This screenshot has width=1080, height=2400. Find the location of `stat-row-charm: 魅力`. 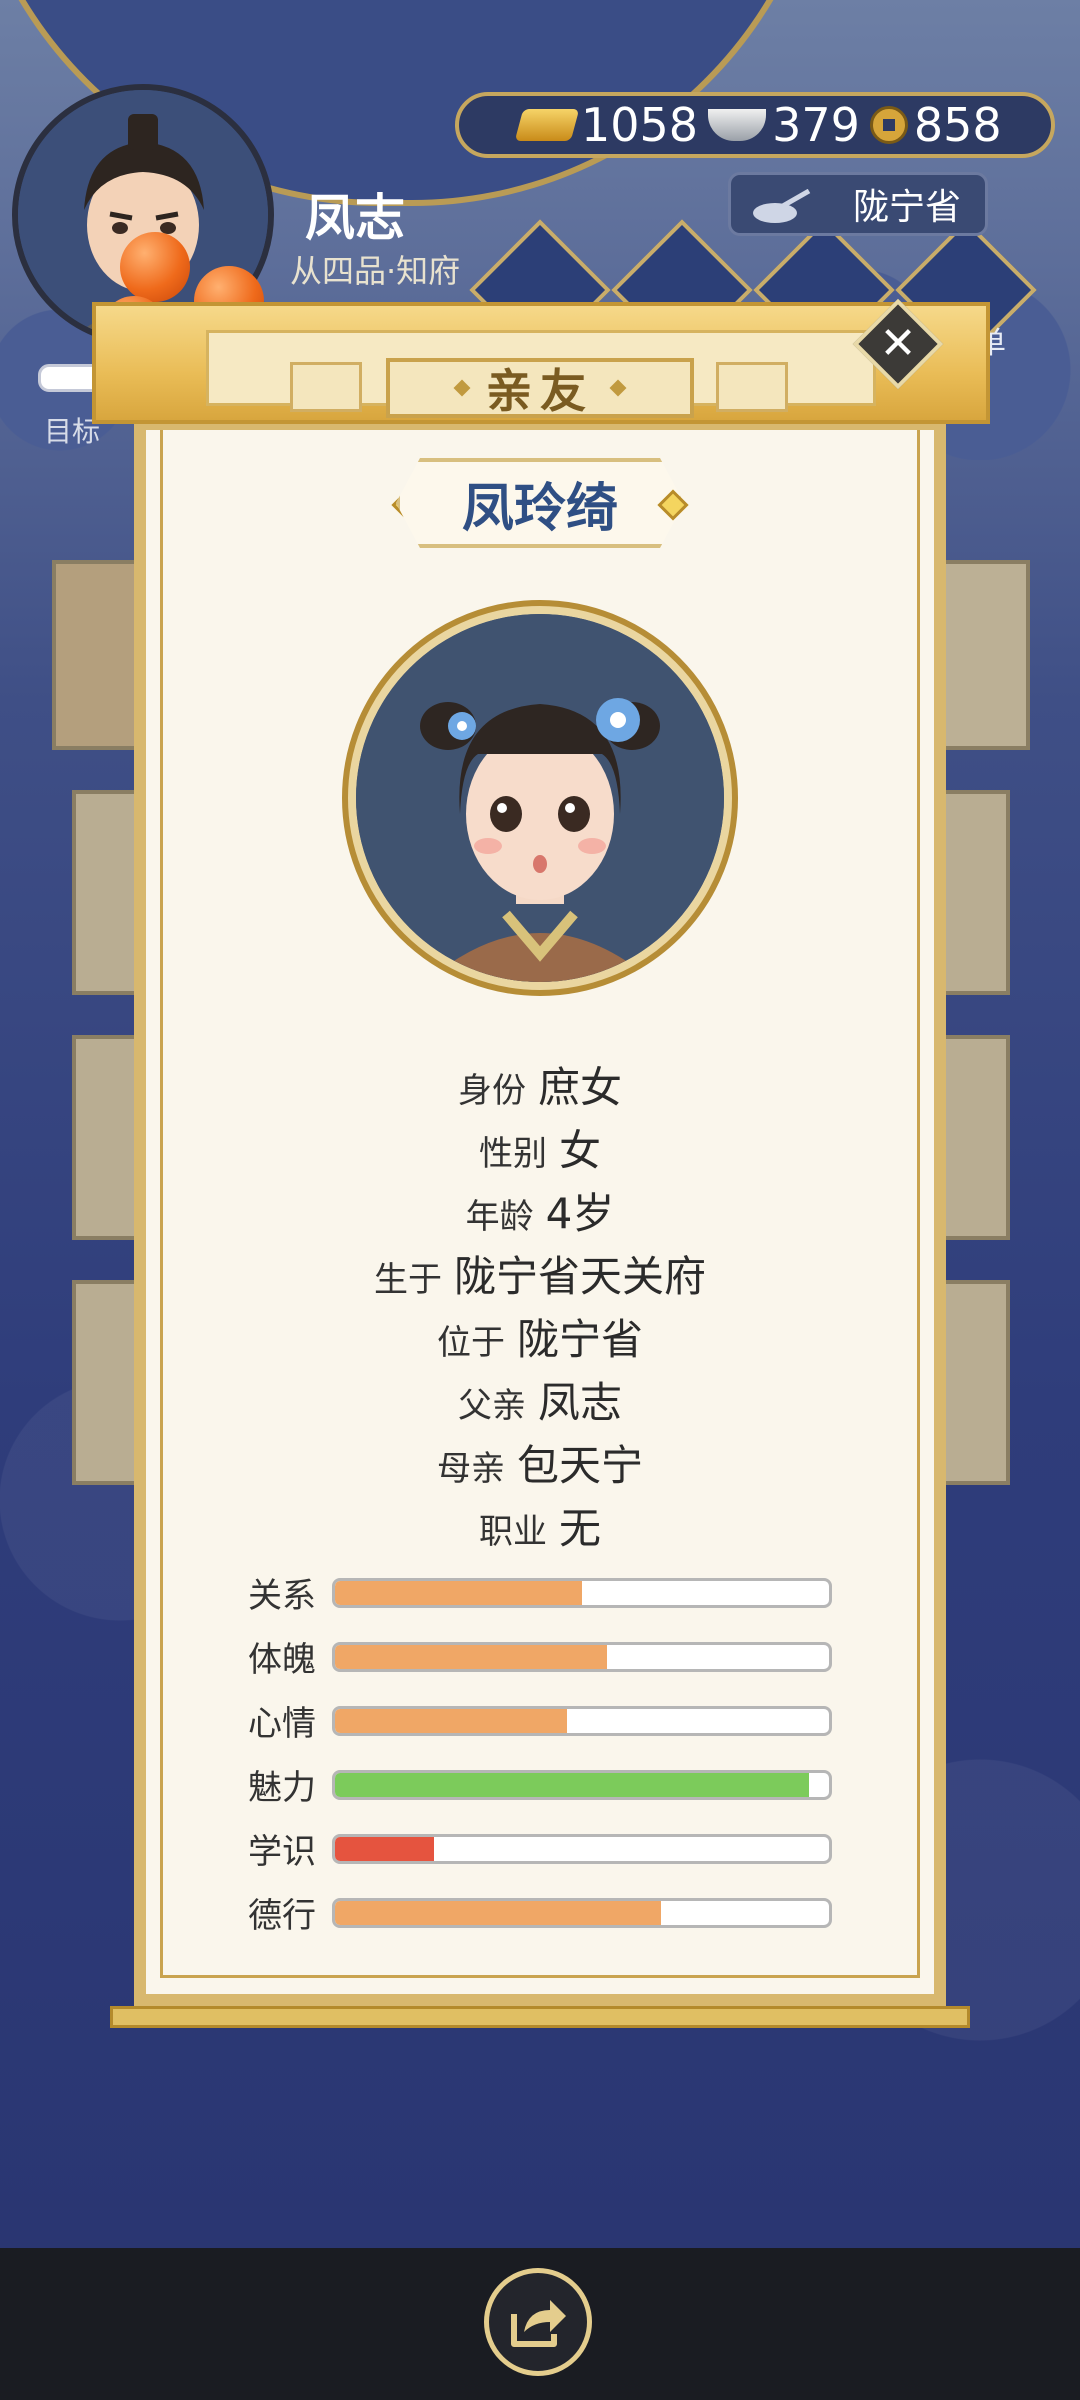

stat-row-charm: 魅力 is located at coordinates (540, 1784).